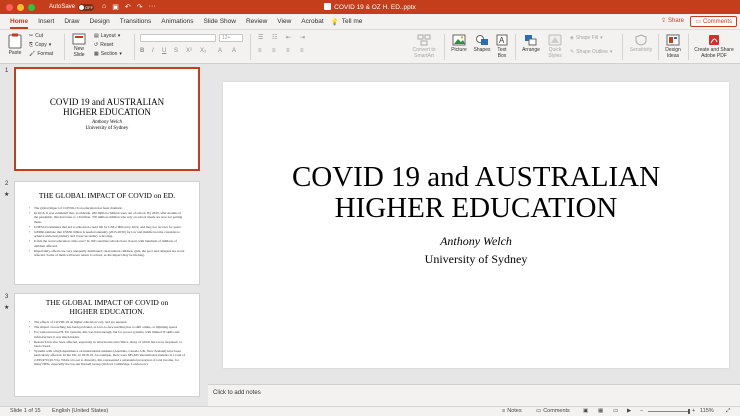 The height and width of the screenshot is (416, 740). I want to click on copy-icon: ⎘, so click(31, 45).